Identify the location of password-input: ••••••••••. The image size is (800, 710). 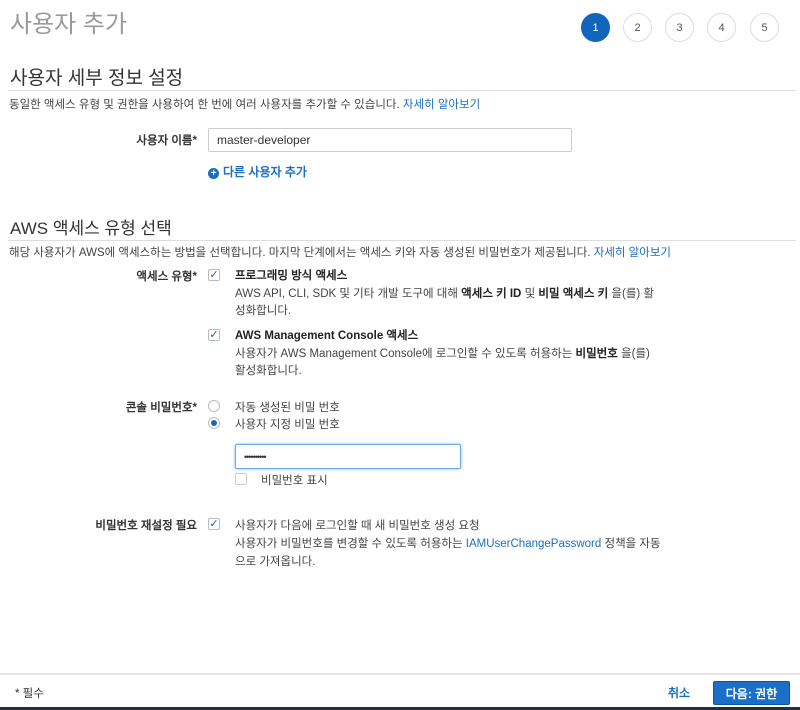
(348, 456).